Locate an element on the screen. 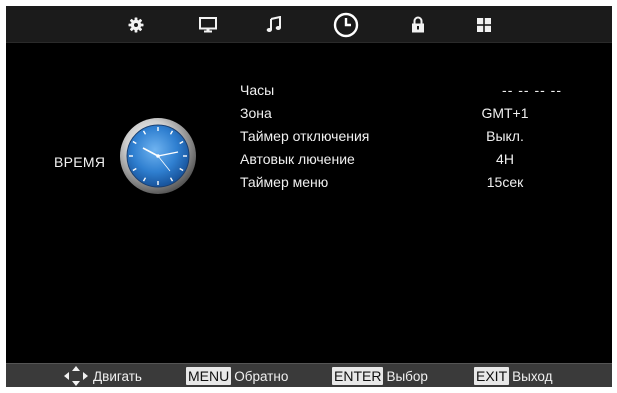  tab-settings is located at coordinates (136, 24).